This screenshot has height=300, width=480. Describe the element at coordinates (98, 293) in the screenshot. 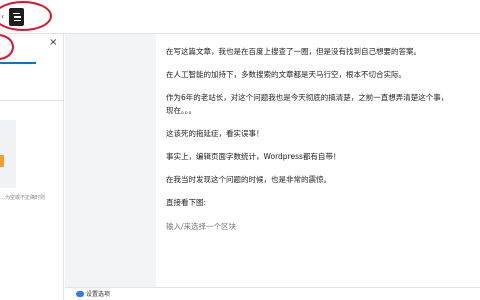

I see `settings-options-label: 设置选项` at that location.